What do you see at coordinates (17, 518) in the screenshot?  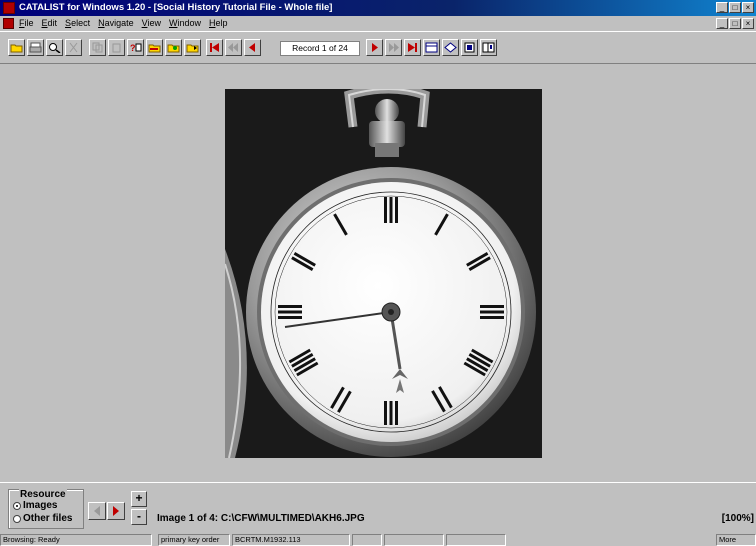 I see `other-files-radio` at bounding box center [17, 518].